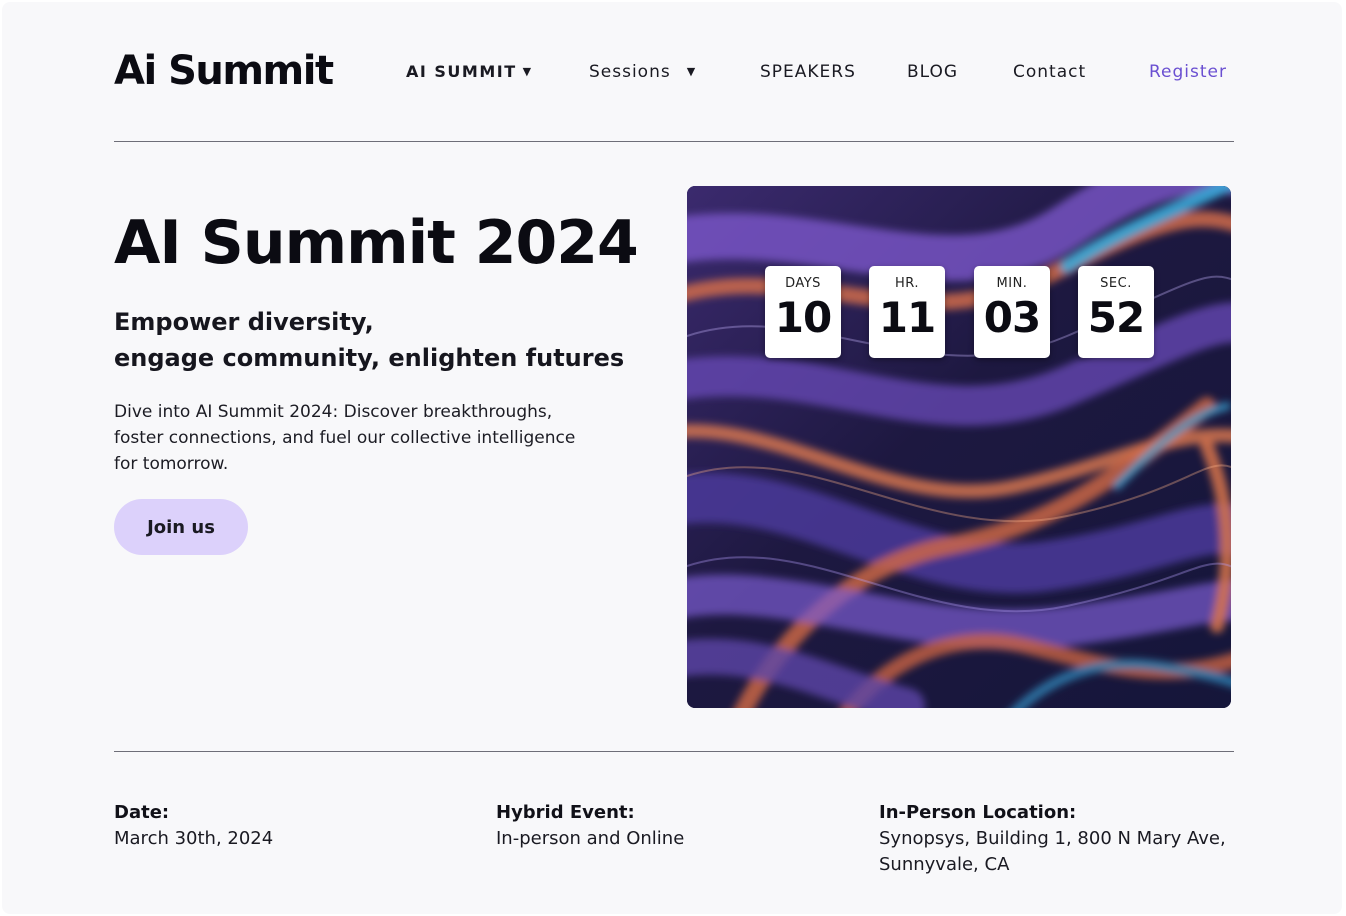  What do you see at coordinates (630, 72) in the screenshot?
I see `nav-sessions-label: Sessions` at bounding box center [630, 72].